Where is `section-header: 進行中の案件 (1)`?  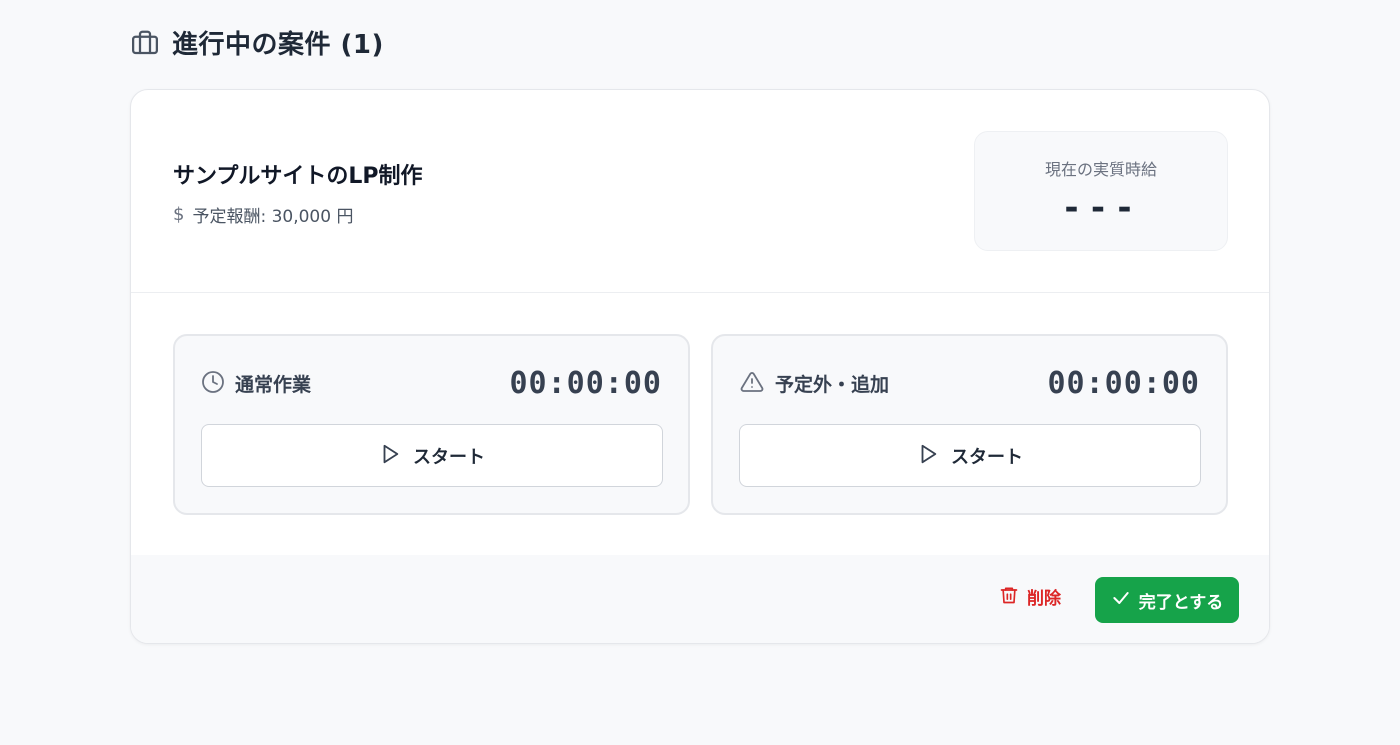 section-header: 進行中の案件 (1) is located at coordinates (257, 42).